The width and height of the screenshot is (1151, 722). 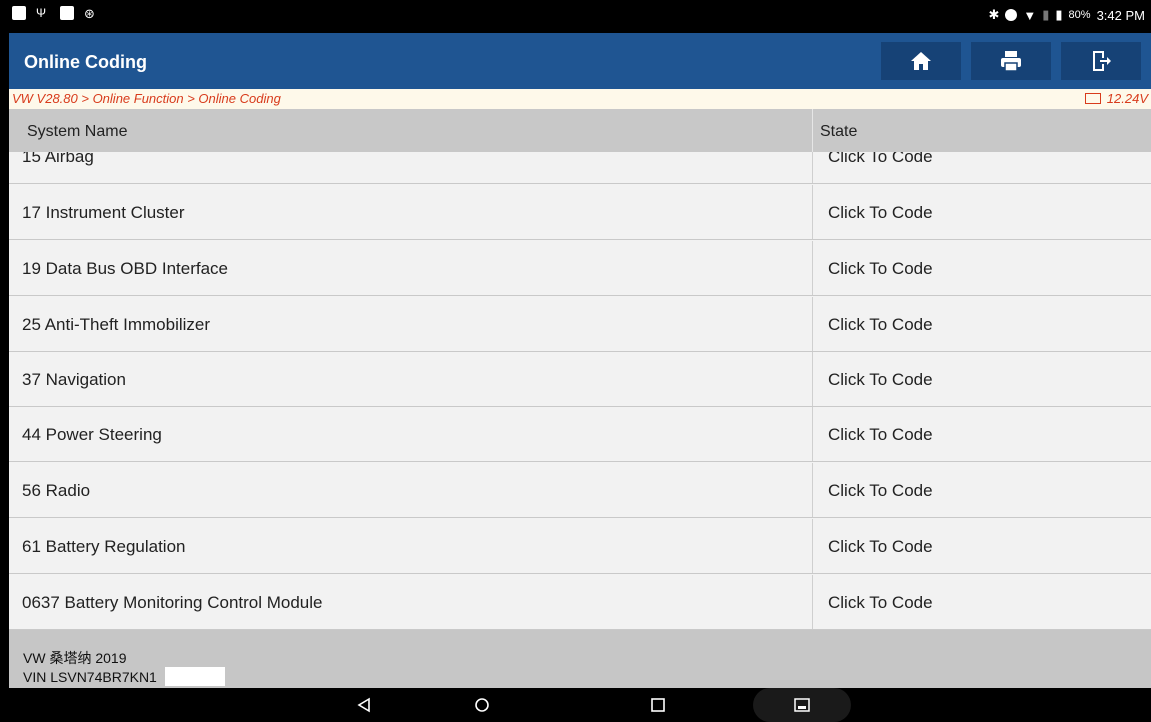 I want to click on vin-redaction, so click(x=195, y=676).